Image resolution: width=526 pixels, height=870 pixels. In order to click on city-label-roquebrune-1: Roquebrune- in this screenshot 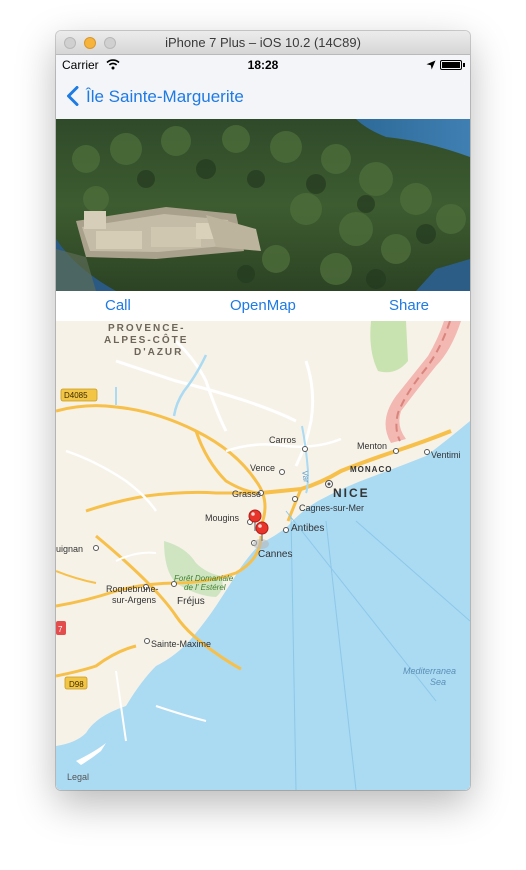, I will do `click(132, 589)`.